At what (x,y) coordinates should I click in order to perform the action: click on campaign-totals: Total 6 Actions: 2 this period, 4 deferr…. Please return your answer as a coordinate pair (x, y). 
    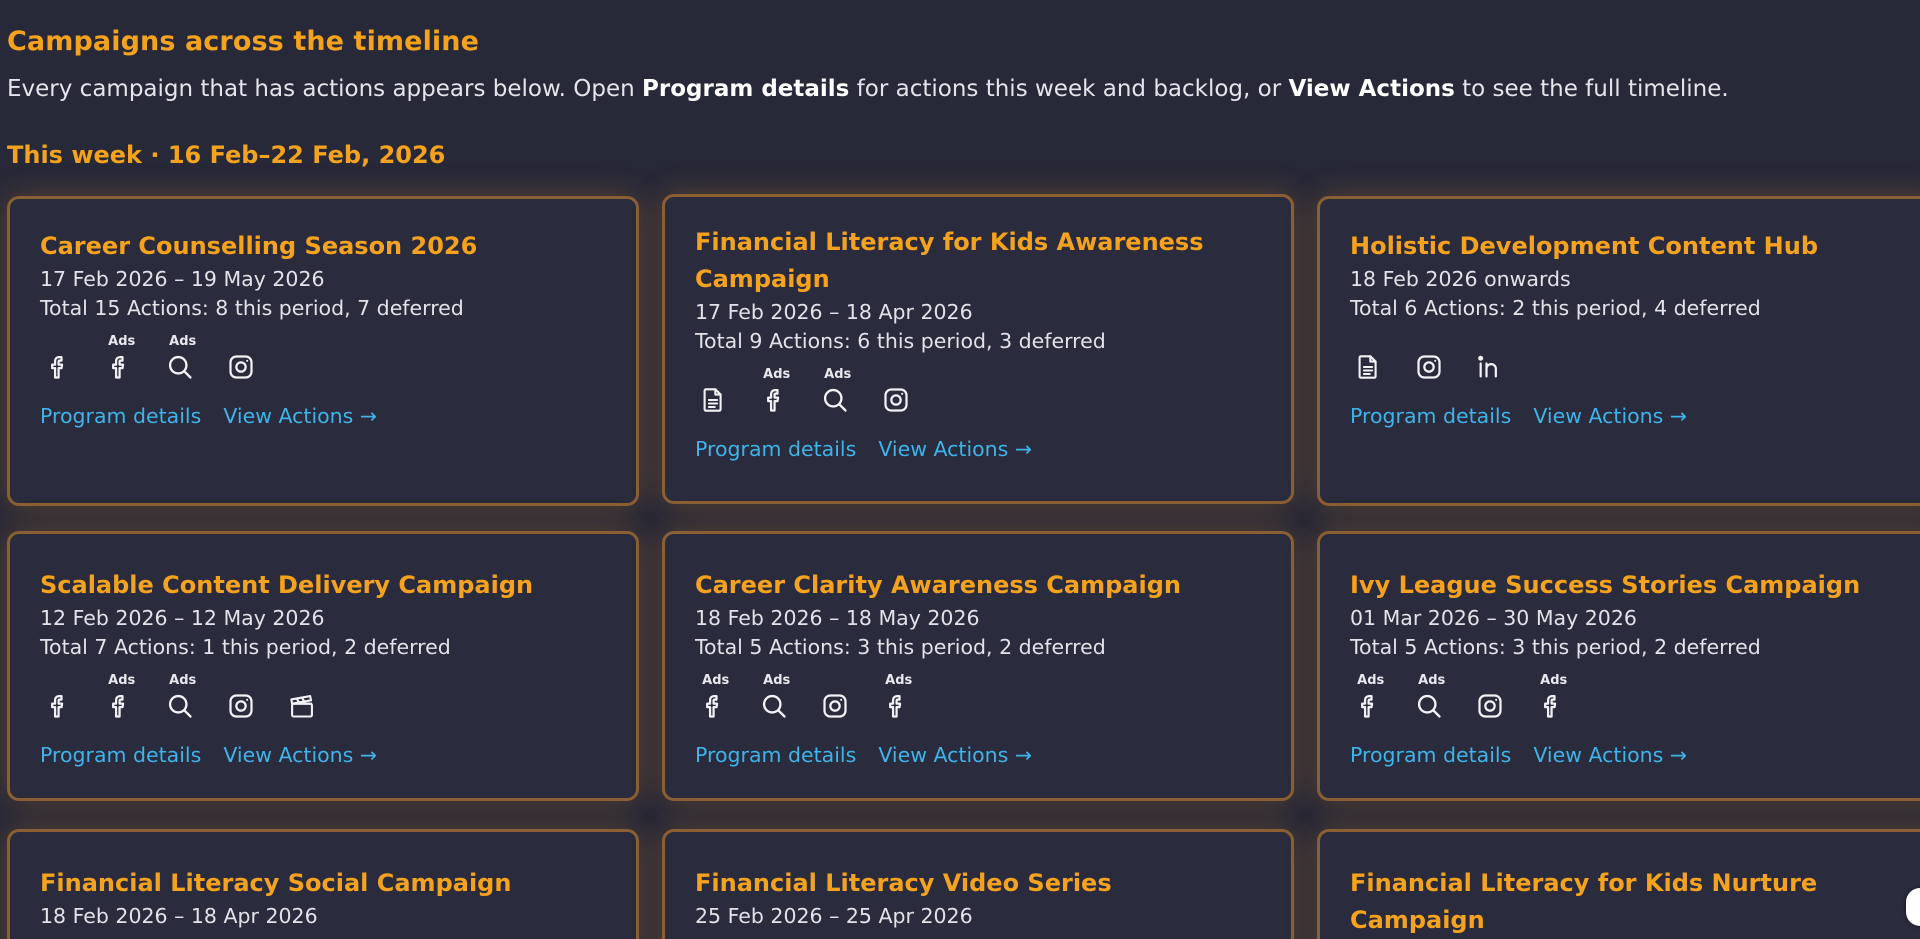
    Looking at the image, I should click on (1555, 308).